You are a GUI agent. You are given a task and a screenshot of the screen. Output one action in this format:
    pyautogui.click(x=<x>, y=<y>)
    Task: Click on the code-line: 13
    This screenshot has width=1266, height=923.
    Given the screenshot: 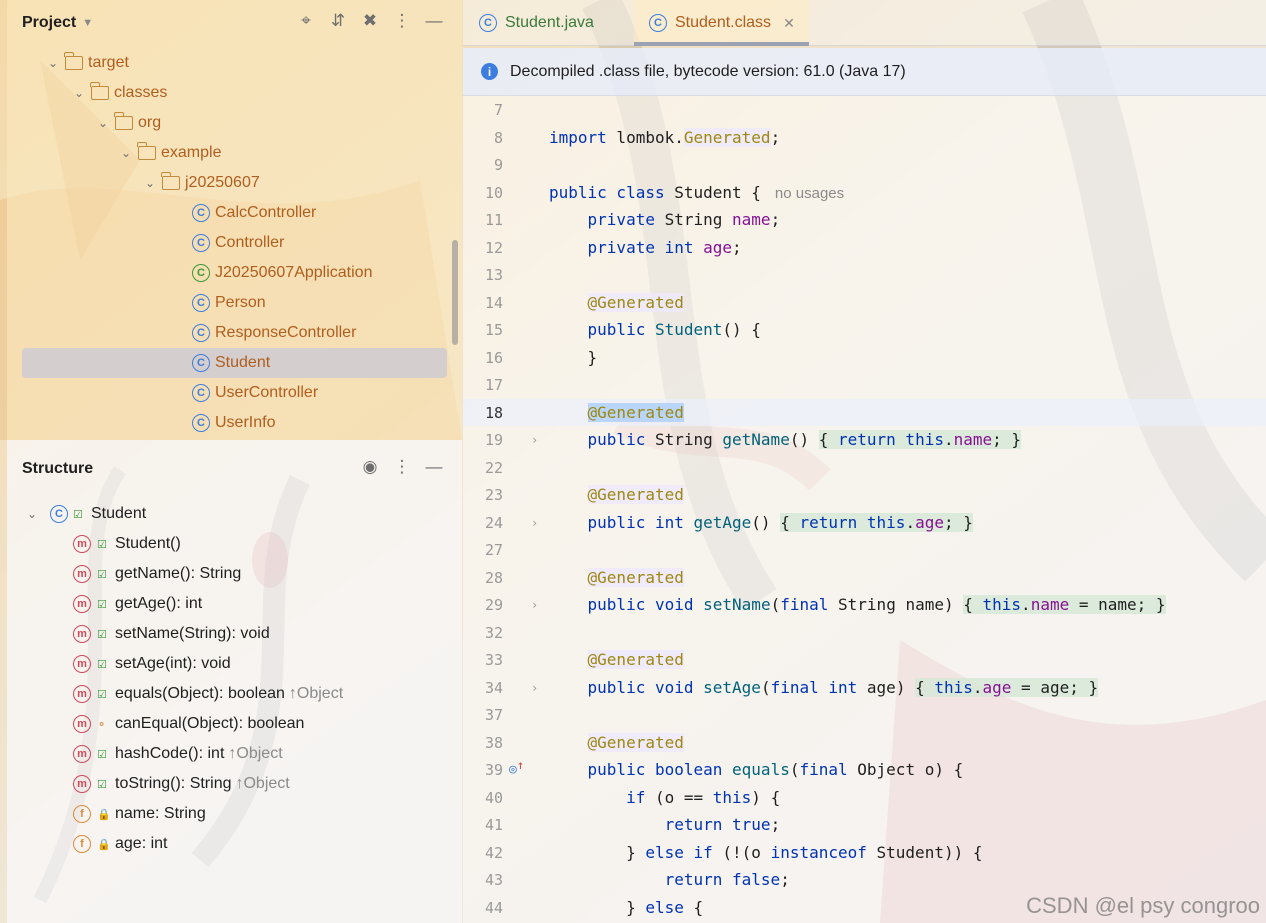 What is the action you would take?
    pyautogui.click(x=493, y=274)
    